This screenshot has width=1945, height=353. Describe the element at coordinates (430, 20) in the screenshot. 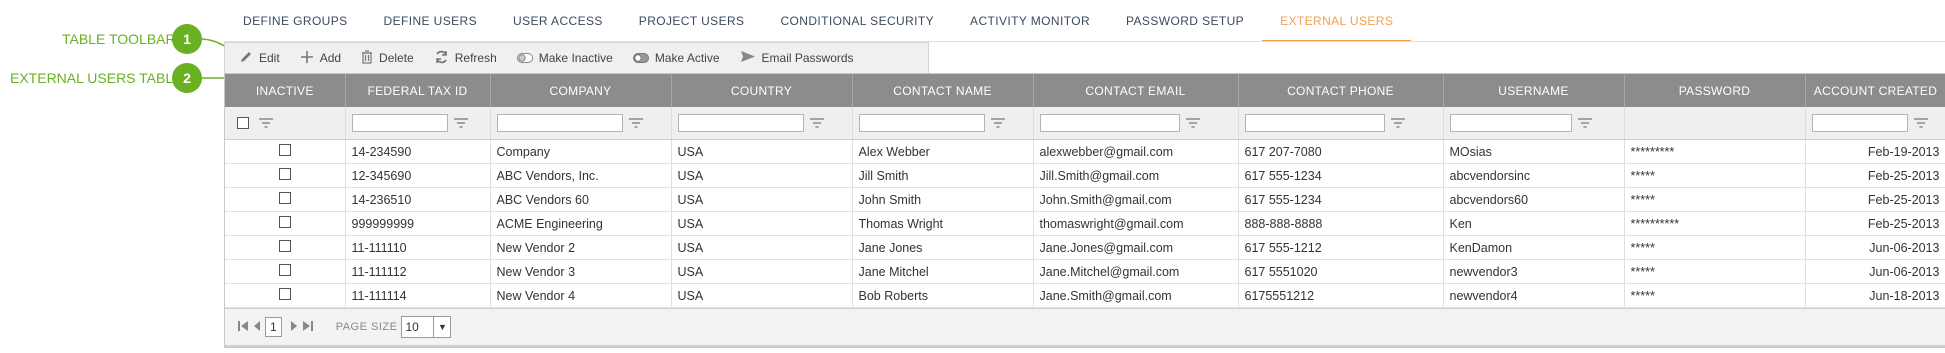

I see `tab-define-users: DEFINE USERS` at that location.